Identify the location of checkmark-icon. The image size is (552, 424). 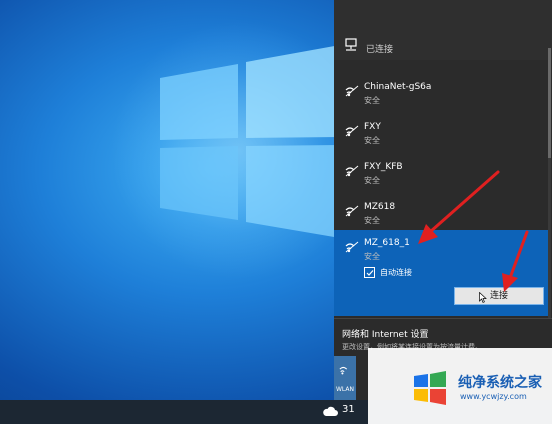
(370, 273).